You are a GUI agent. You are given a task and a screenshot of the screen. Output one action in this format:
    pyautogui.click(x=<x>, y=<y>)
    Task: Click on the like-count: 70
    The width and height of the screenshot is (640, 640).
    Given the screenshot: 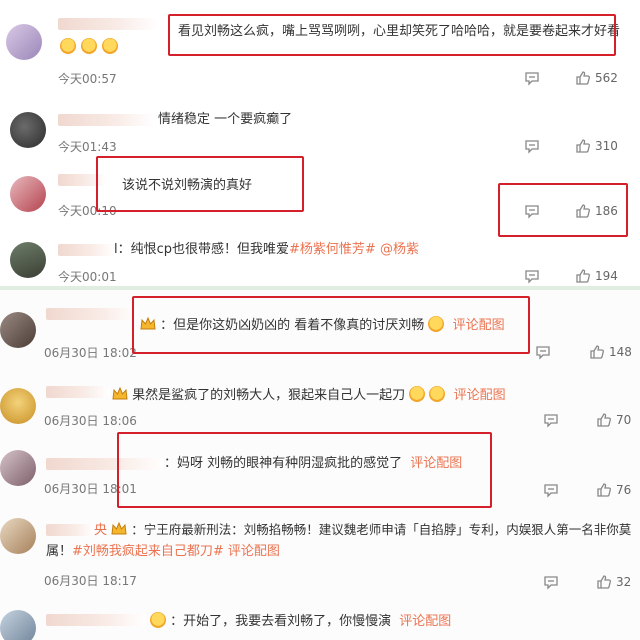 What is the action you would take?
    pyautogui.click(x=624, y=420)
    